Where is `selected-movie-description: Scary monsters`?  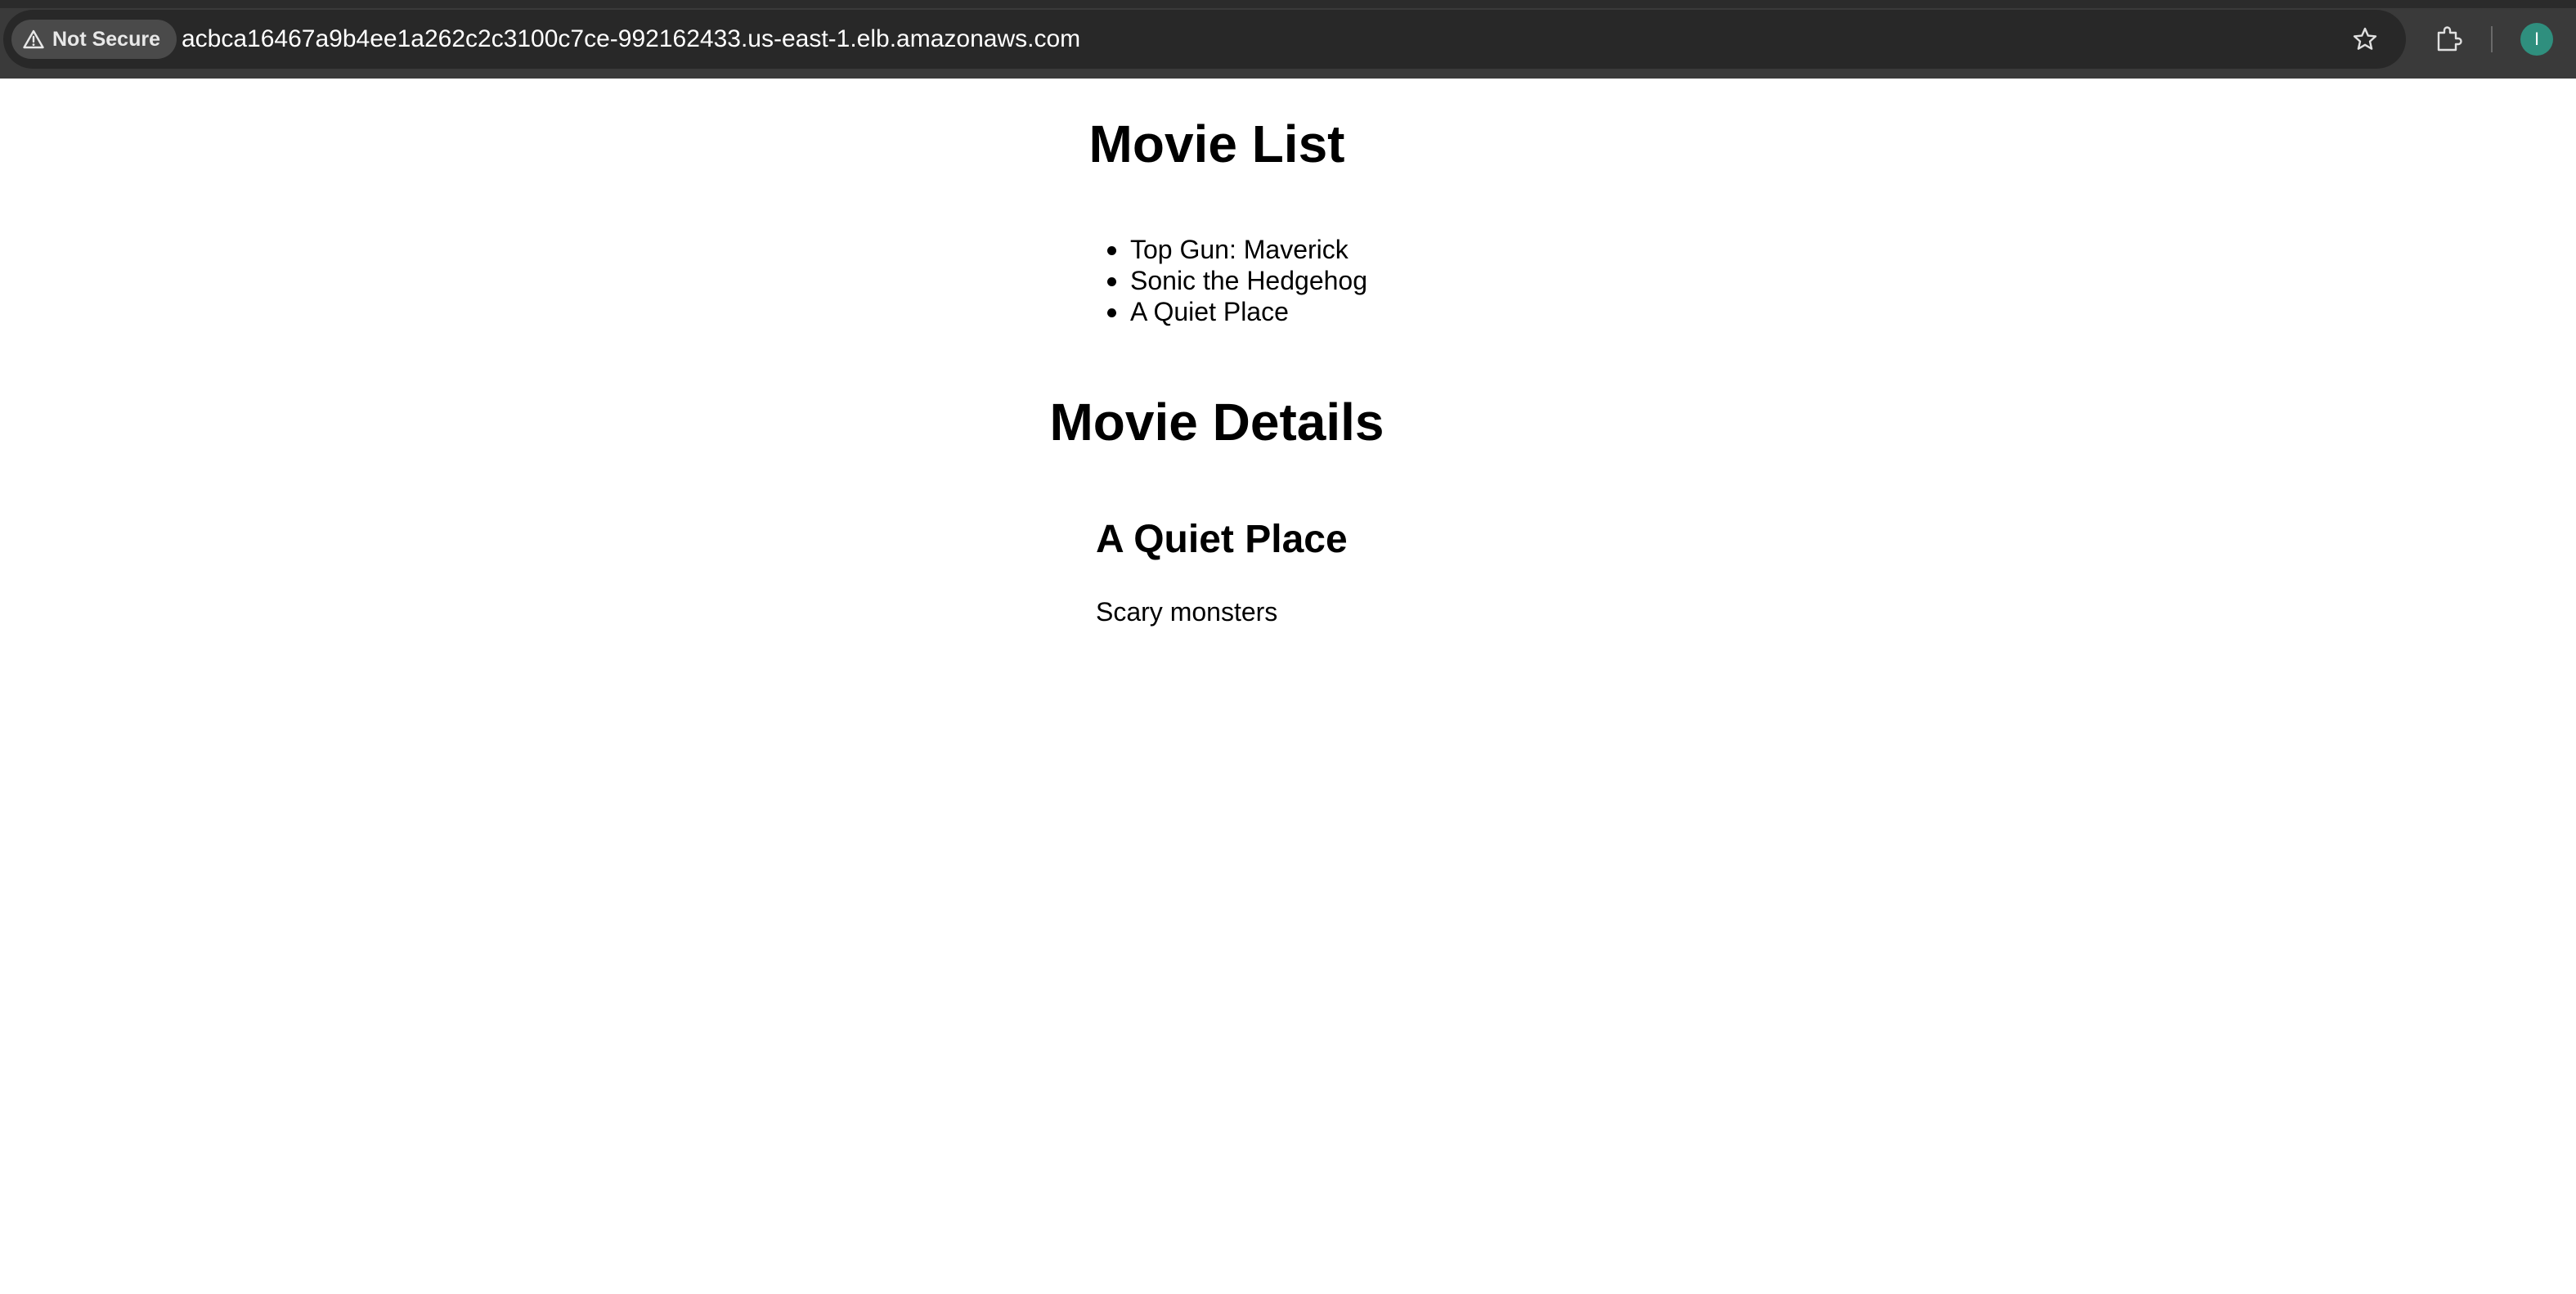 selected-movie-description: Scary monsters is located at coordinates (1187, 612).